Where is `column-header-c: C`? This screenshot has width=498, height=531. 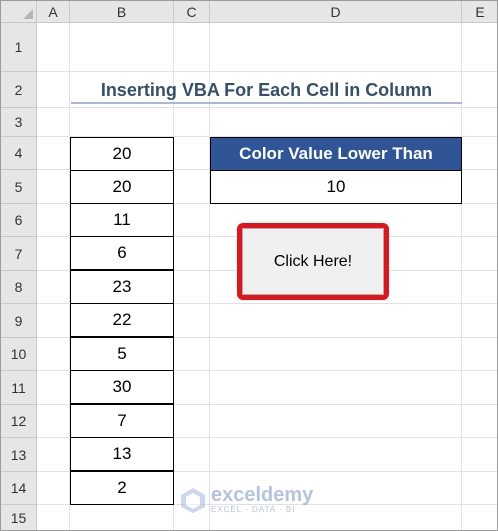
column-header-c: C is located at coordinates (192, 12).